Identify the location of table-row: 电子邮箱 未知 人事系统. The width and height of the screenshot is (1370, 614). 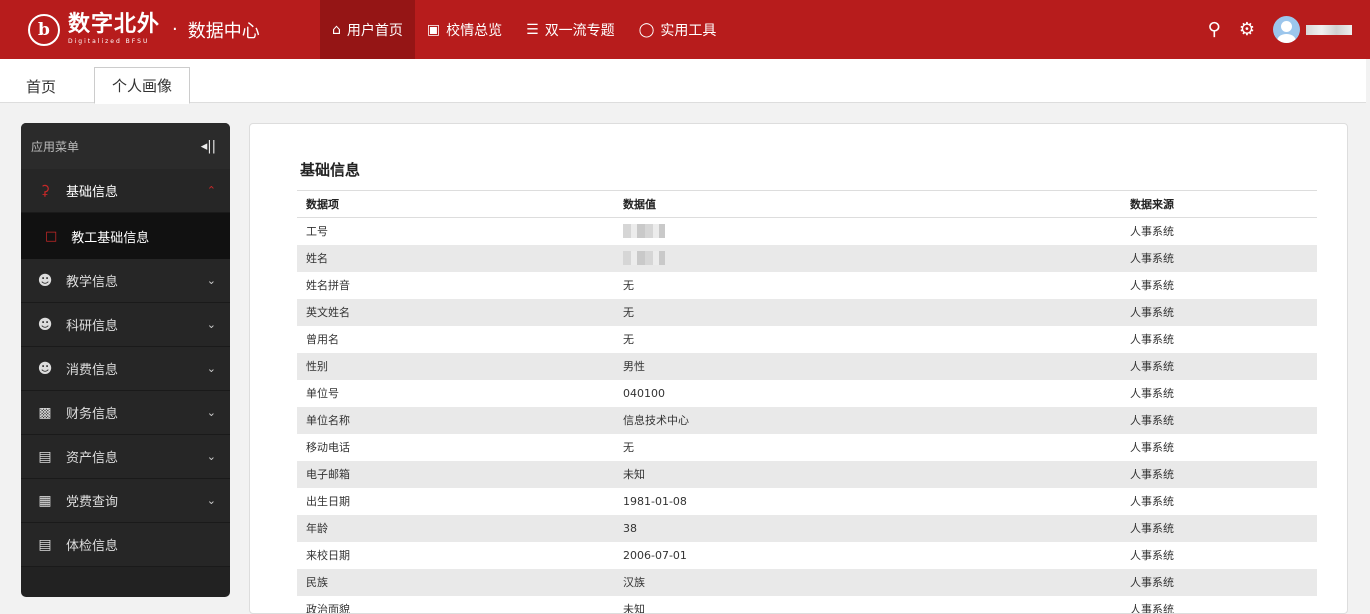
(807, 474).